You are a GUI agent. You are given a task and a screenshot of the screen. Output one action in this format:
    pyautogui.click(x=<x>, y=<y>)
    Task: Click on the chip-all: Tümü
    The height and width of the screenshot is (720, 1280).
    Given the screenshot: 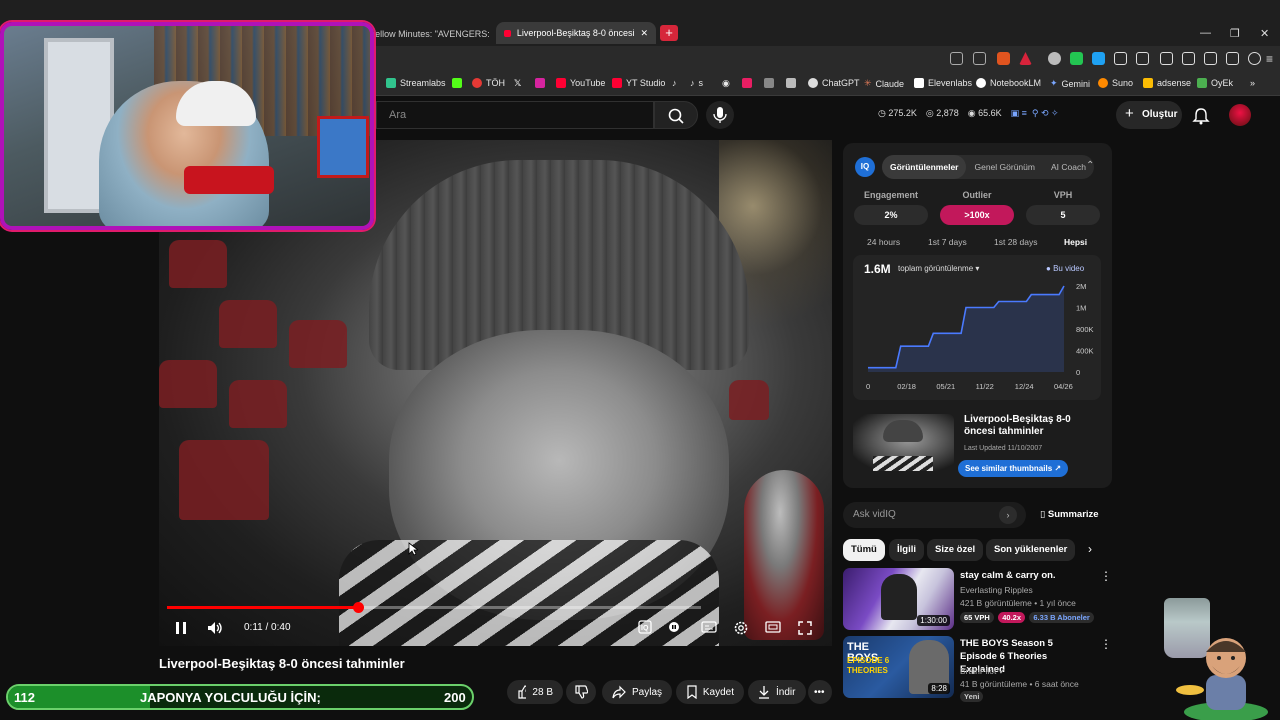 What is the action you would take?
    pyautogui.click(x=864, y=550)
    